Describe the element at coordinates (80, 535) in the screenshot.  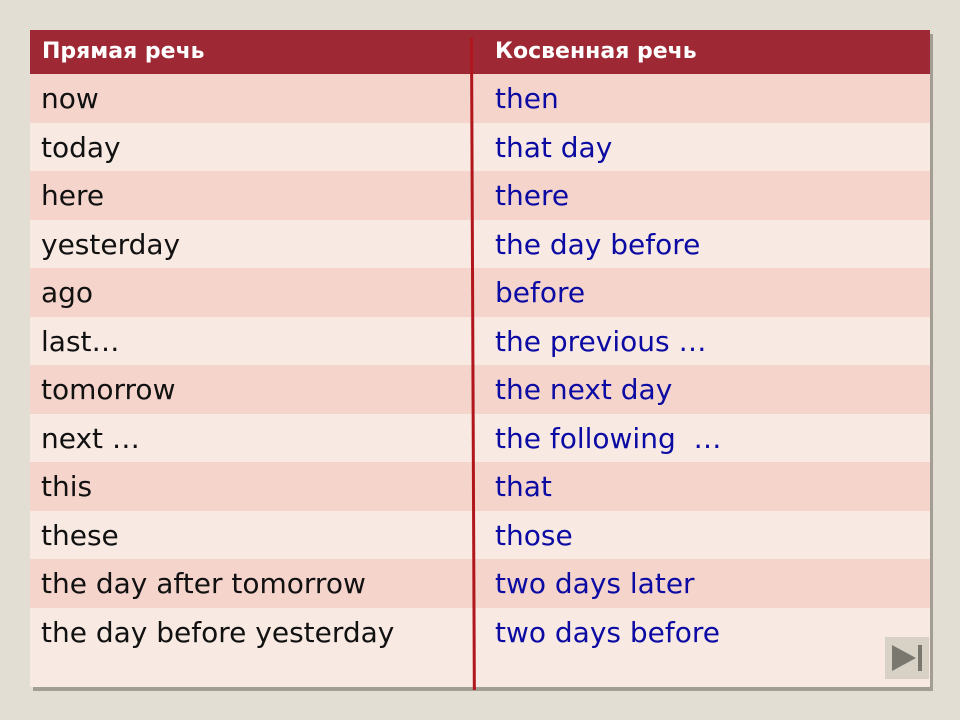
I see `direct-speech-cell: these` at that location.